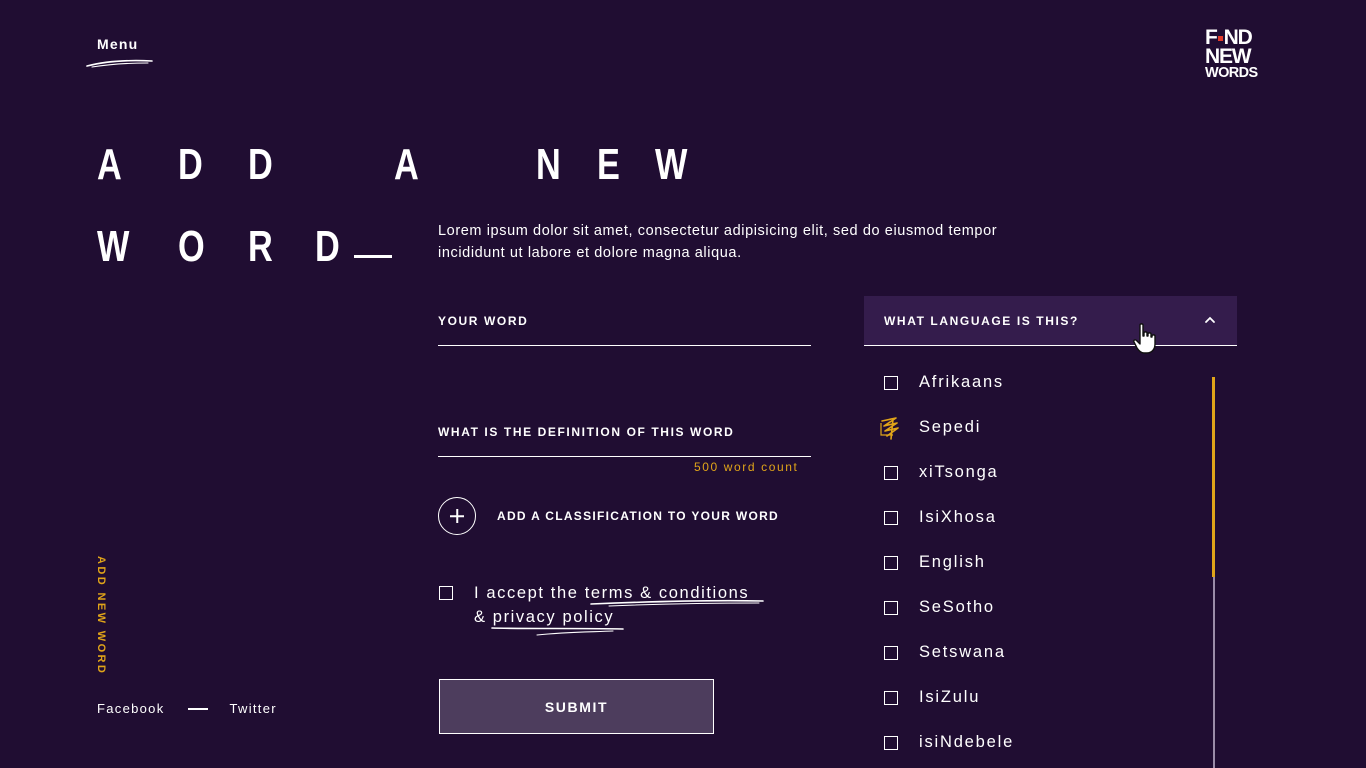 This screenshot has height=768, width=1366. I want to click on language-label: Setswana, so click(962, 652).